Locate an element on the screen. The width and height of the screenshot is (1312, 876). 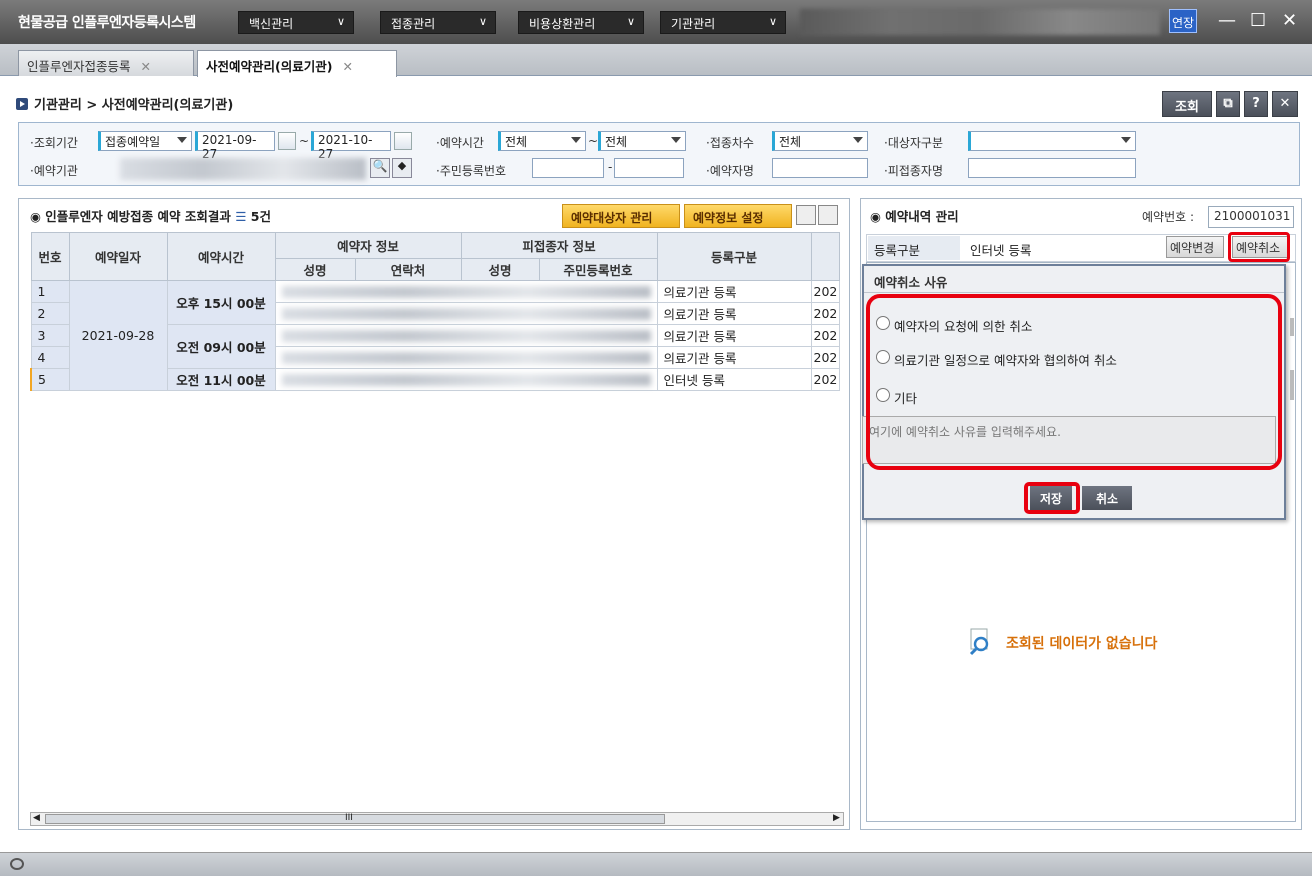
reserver-name-input is located at coordinates (820, 168).